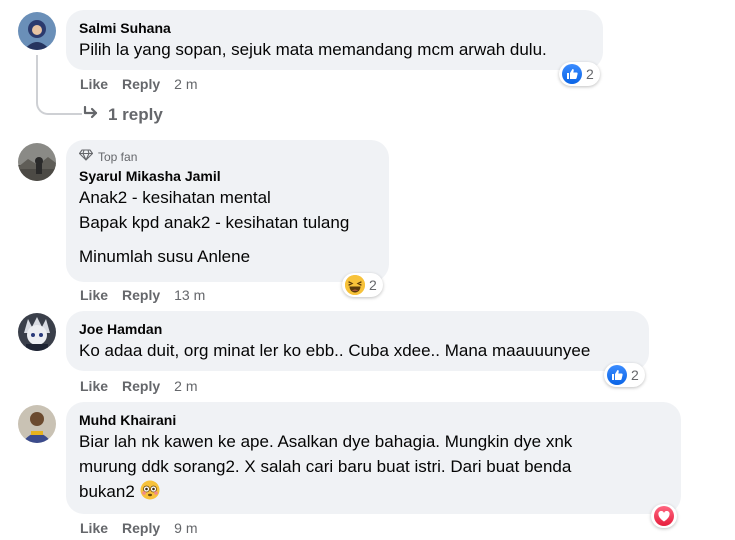 The image size is (735, 540). What do you see at coordinates (165, 256) in the screenshot?
I see `comment-text-line: Minumlah susu Anlene` at bounding box center [165, 256].